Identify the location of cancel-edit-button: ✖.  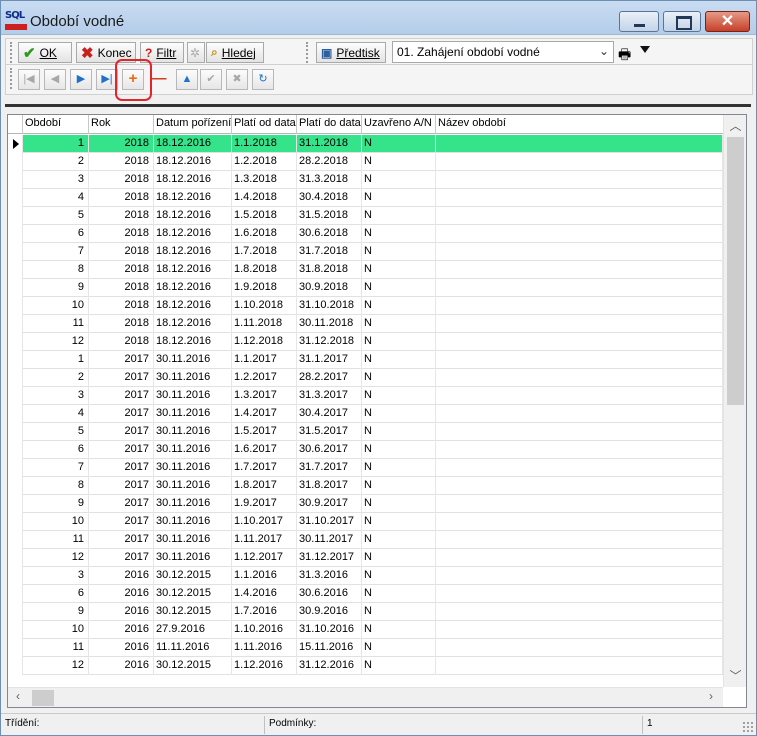
(237, 79).